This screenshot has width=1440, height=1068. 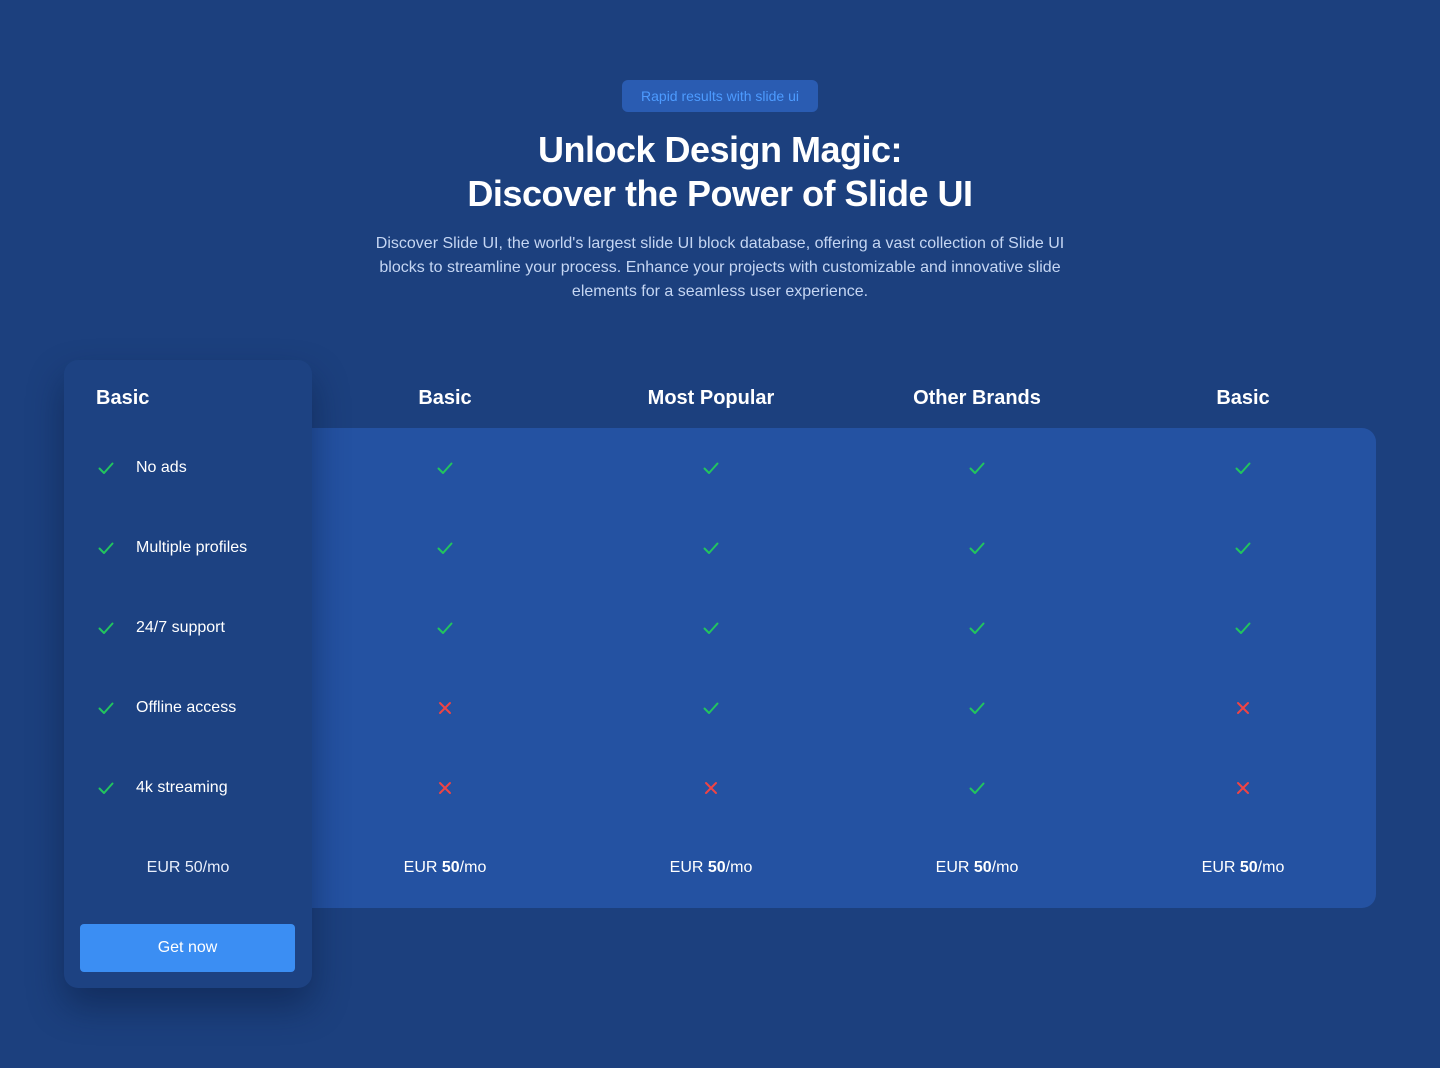 I want to click on title-line-2: Discover the Power of Slide UI, so click(x=720, y=193).